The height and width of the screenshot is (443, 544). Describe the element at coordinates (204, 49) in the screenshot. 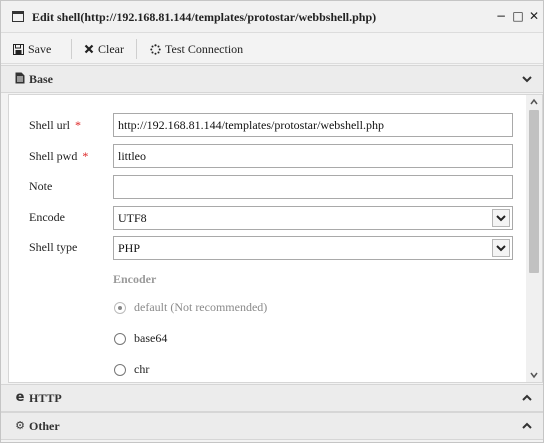

I see `test-connection-label: Test Connection` at that location.